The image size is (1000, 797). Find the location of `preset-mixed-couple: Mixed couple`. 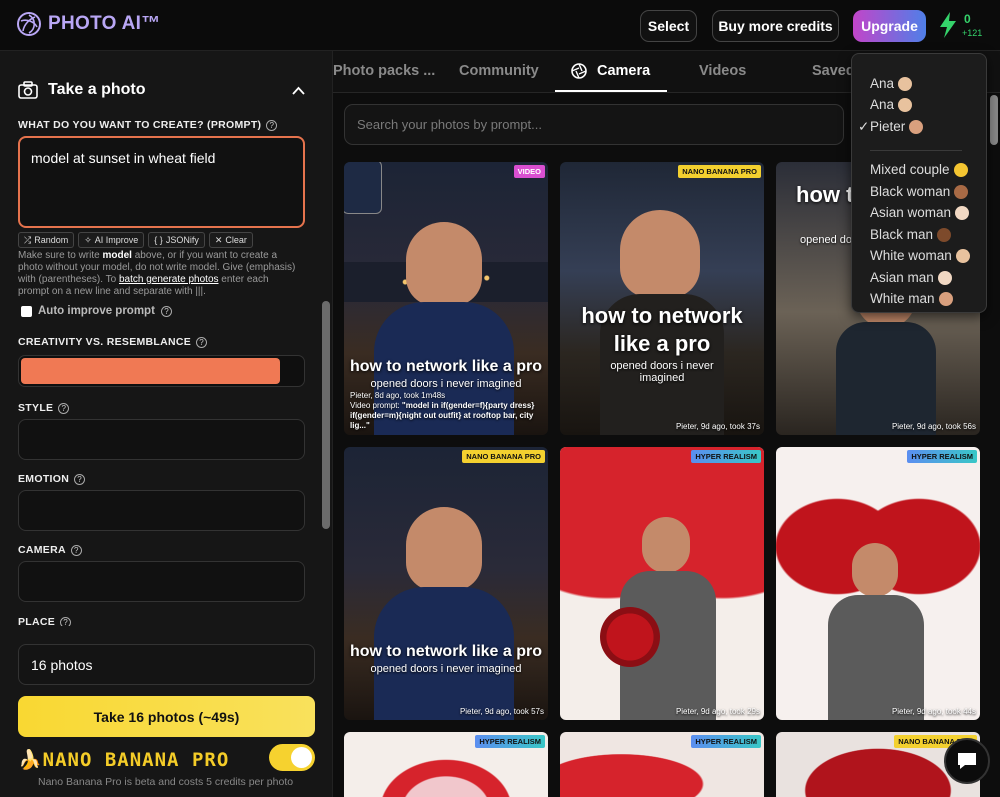

preset-mixed-couple: Mixed couple is located at coordinates (919, 169).